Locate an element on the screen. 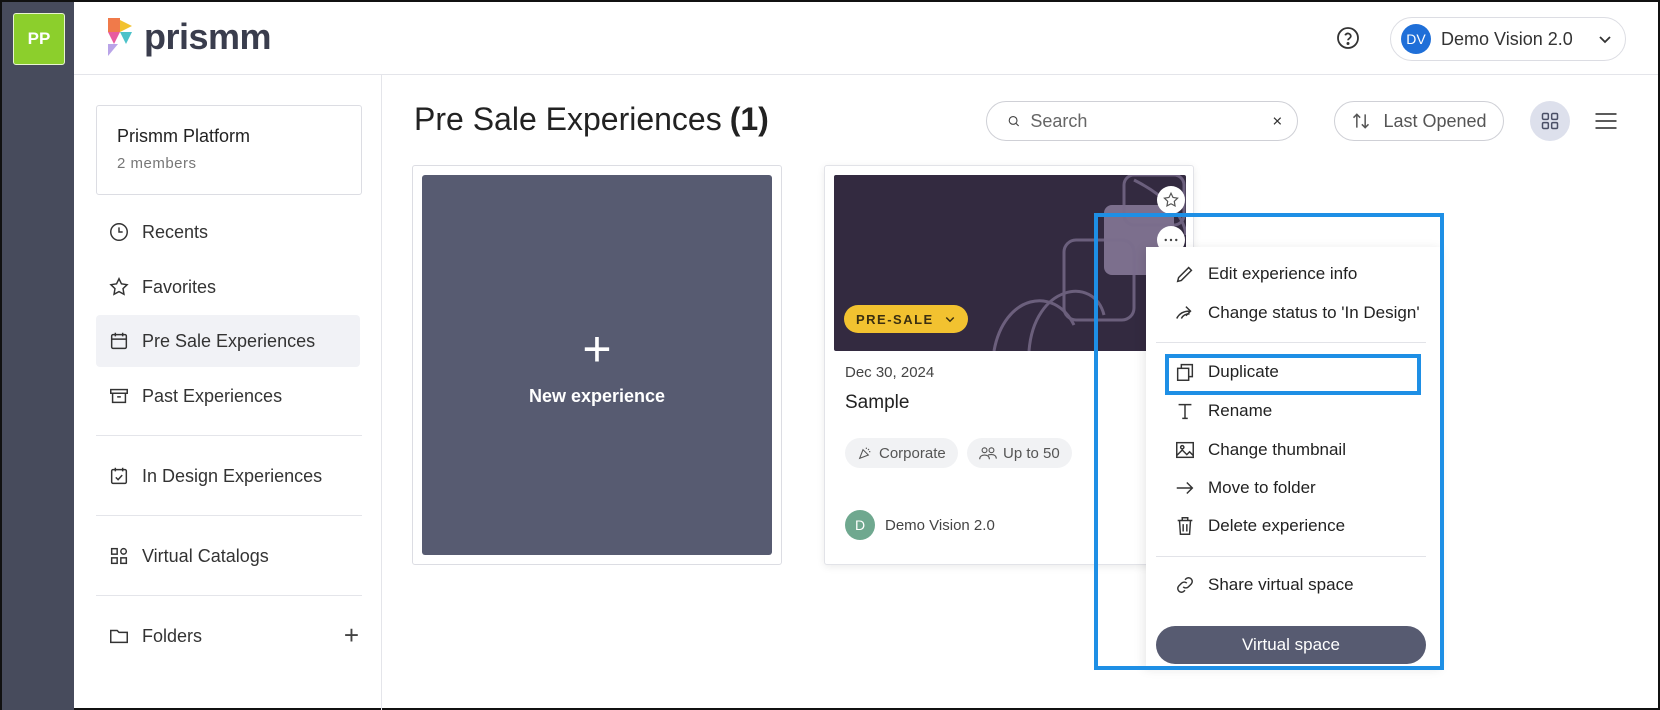 Image resolution: width=1660 pixels, height=710 pixels. user-avatar: DV is located at coordinates (1416, 39).